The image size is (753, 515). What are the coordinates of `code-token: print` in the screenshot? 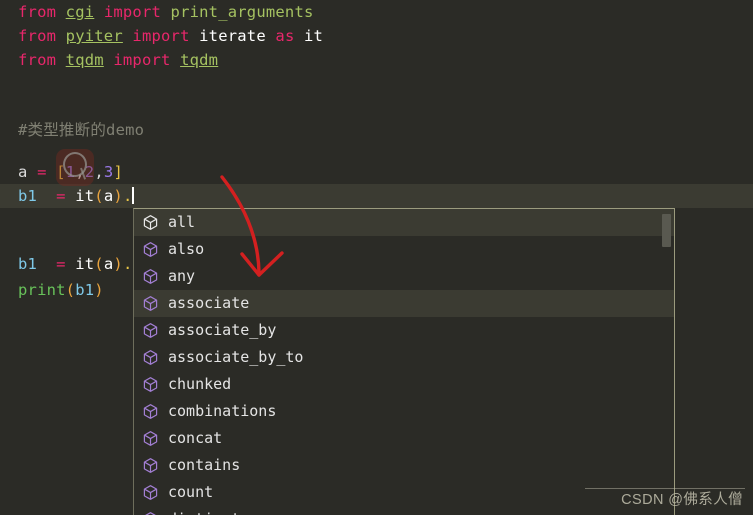 It's located at (42, 290).